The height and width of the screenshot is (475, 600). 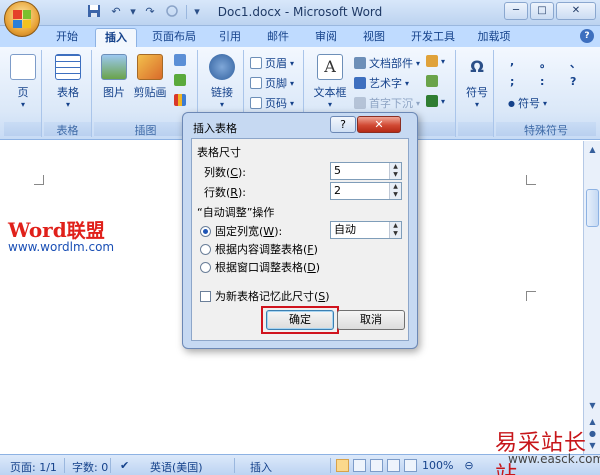 What do you see at coordinates (116, 37) in the screenshot?
I see `tab-insert: 插入` at bounding box center [116, 37].